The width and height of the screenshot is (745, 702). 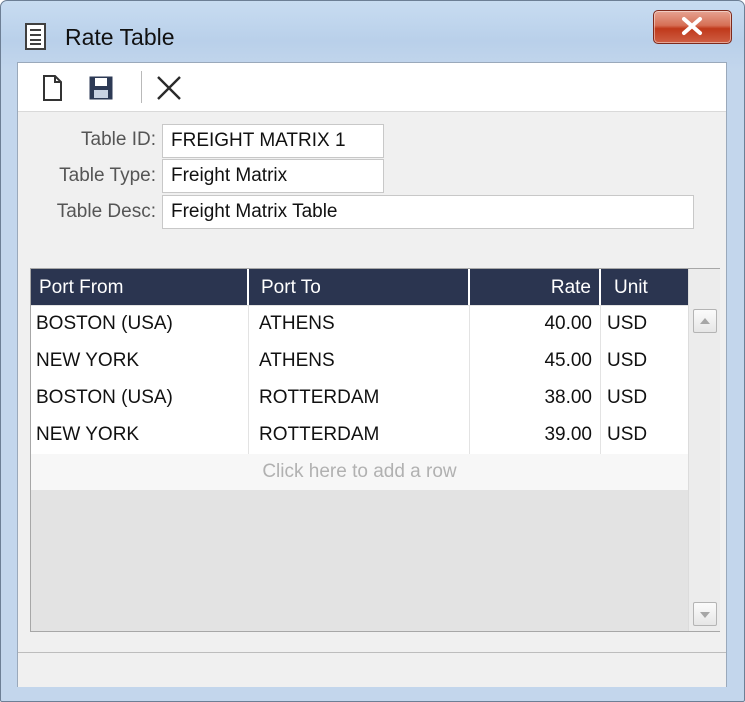 I want to click on table-desc-field: Freight Matrix Table, so click(x=428, y=212).